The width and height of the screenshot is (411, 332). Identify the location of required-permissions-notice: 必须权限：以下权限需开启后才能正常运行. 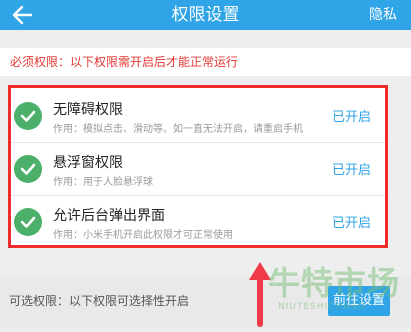
(205, 62).